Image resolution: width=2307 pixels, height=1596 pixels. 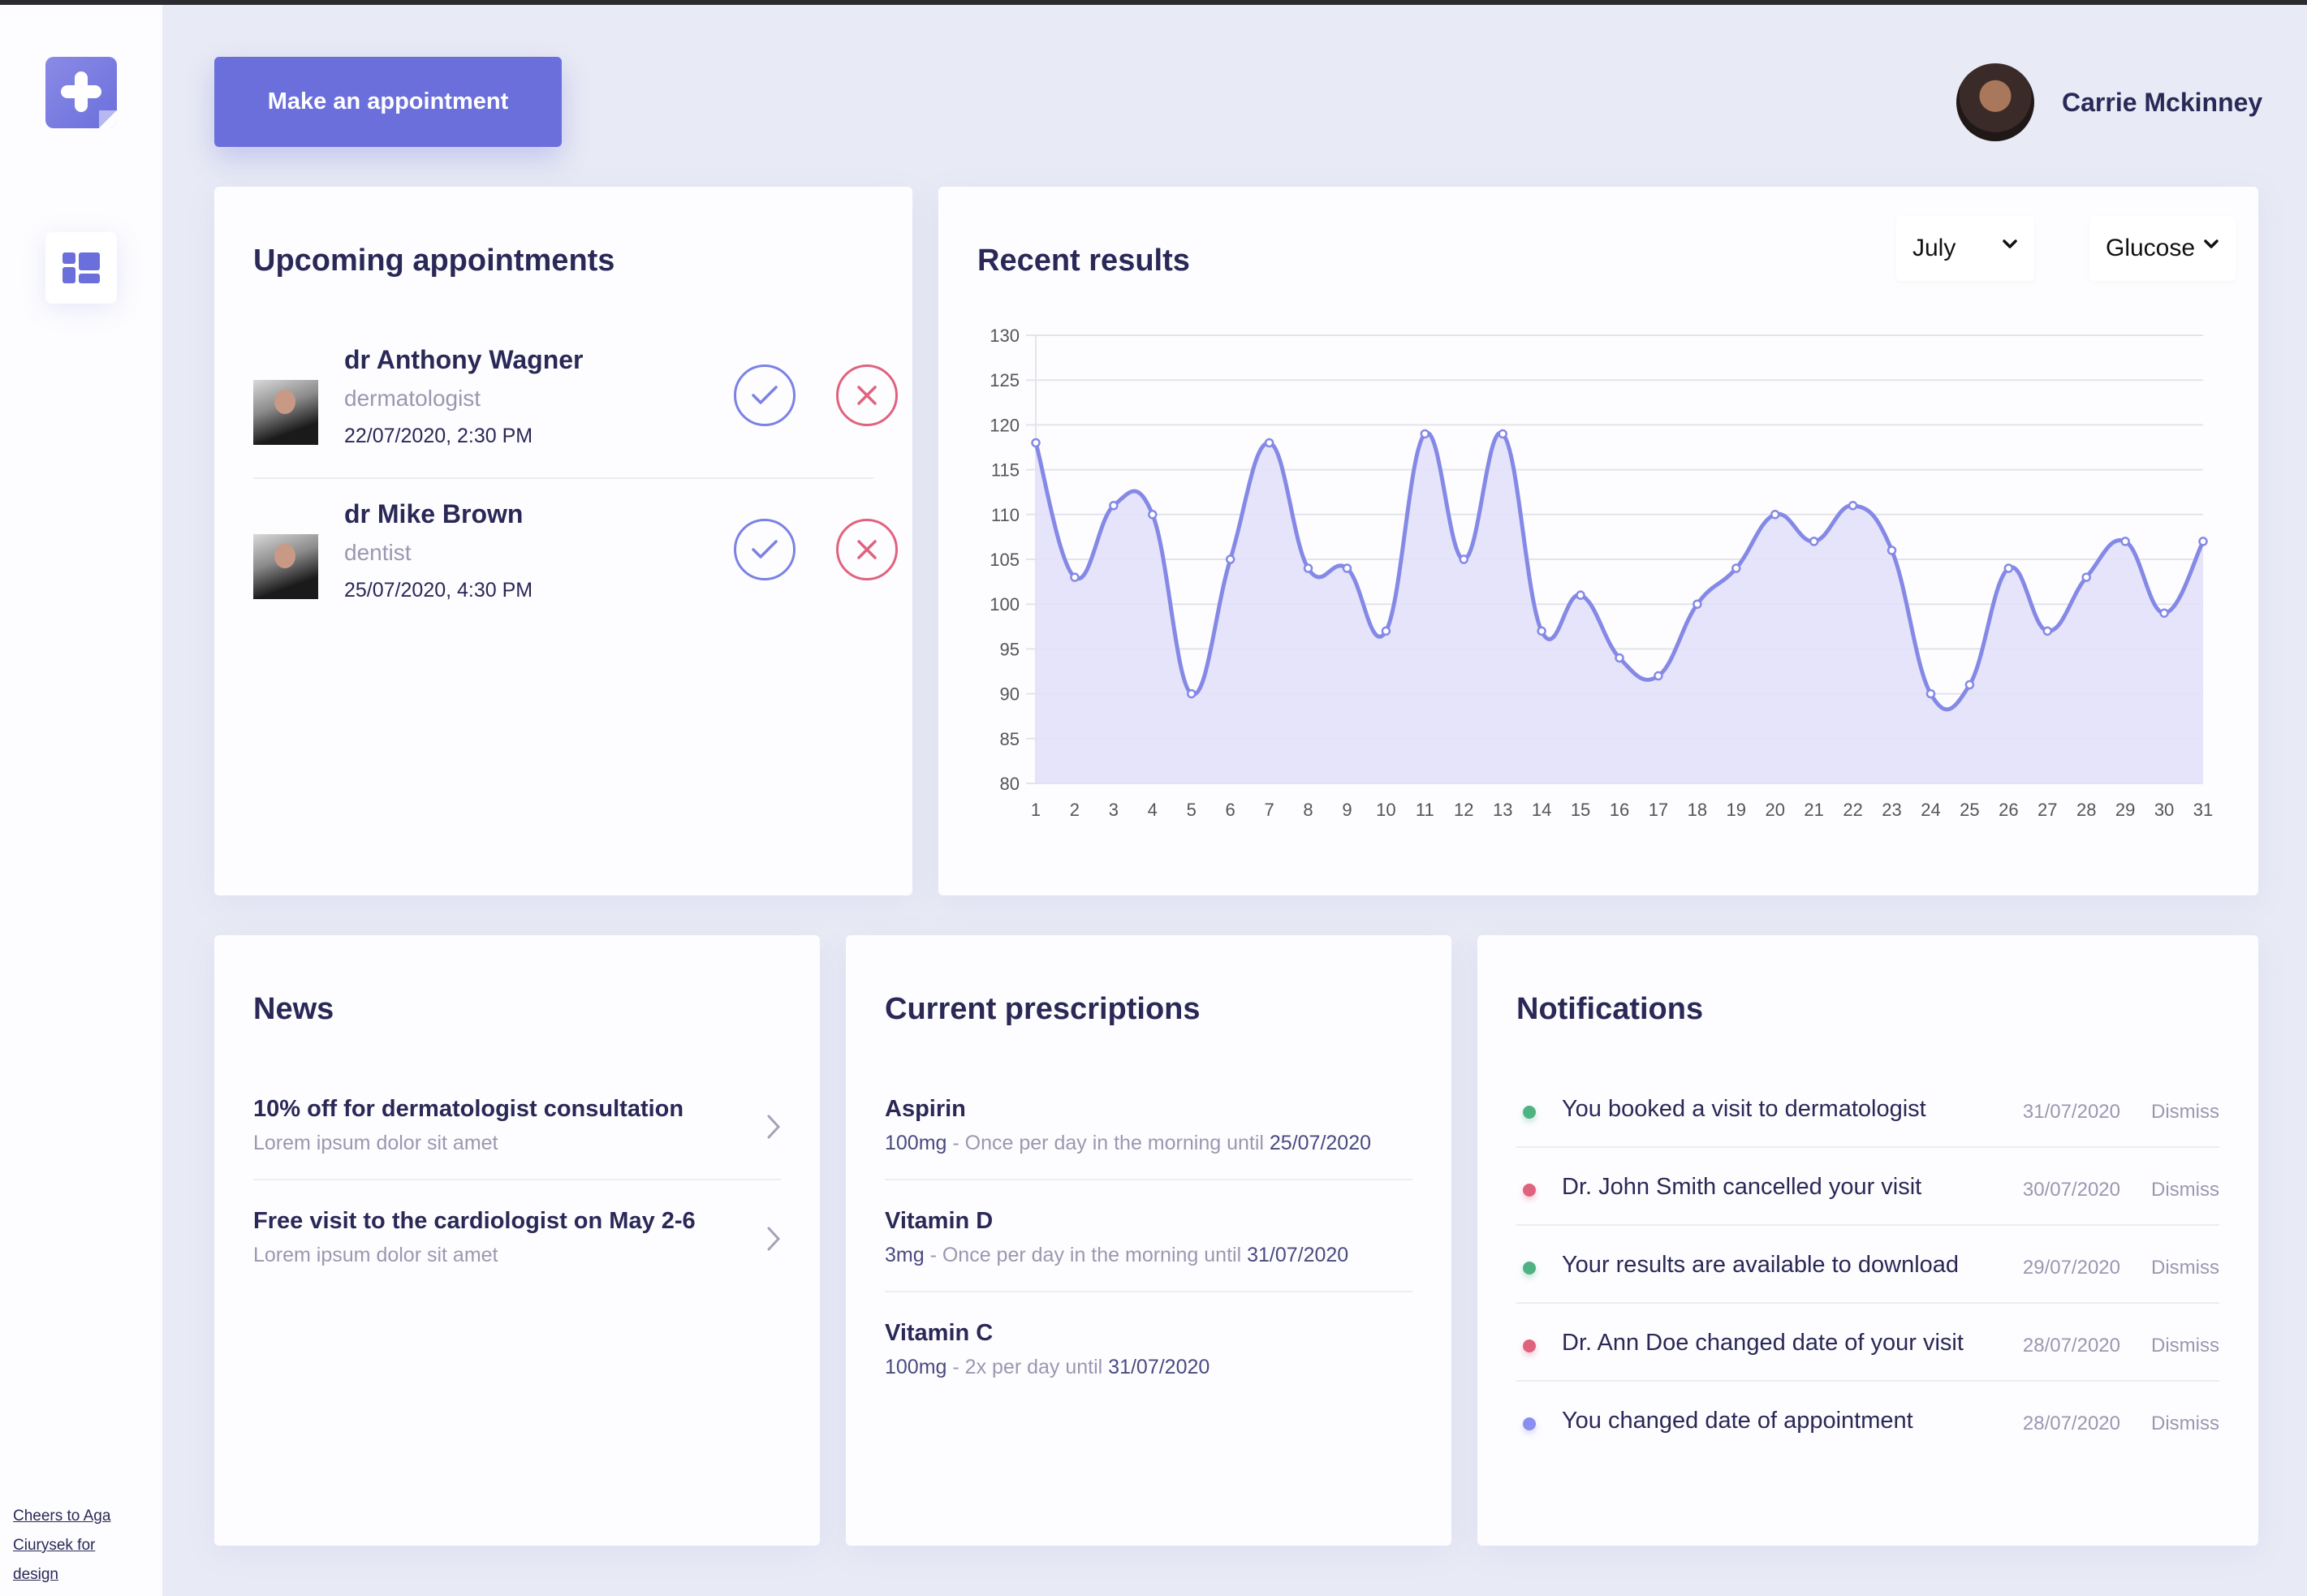 I want to click on window-top-bar, so click(x=1153, y=2).